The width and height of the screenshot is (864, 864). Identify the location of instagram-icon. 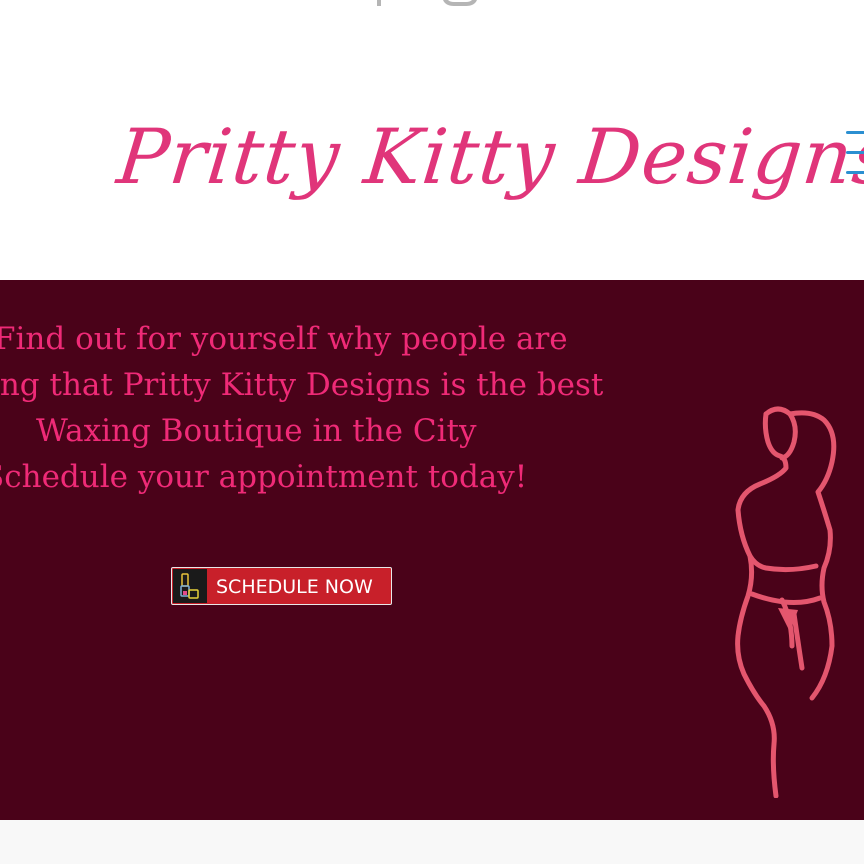
(460, 3).